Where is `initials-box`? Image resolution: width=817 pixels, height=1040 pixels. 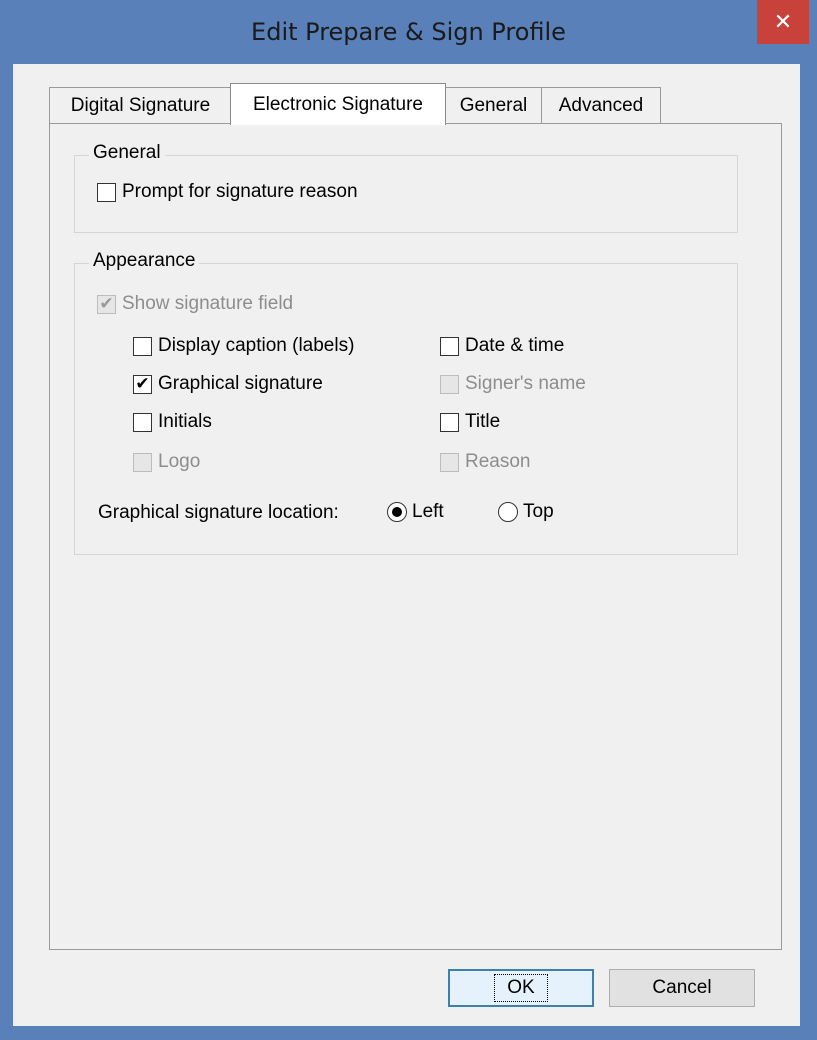
initials-box is located at coordinates (142, 422).